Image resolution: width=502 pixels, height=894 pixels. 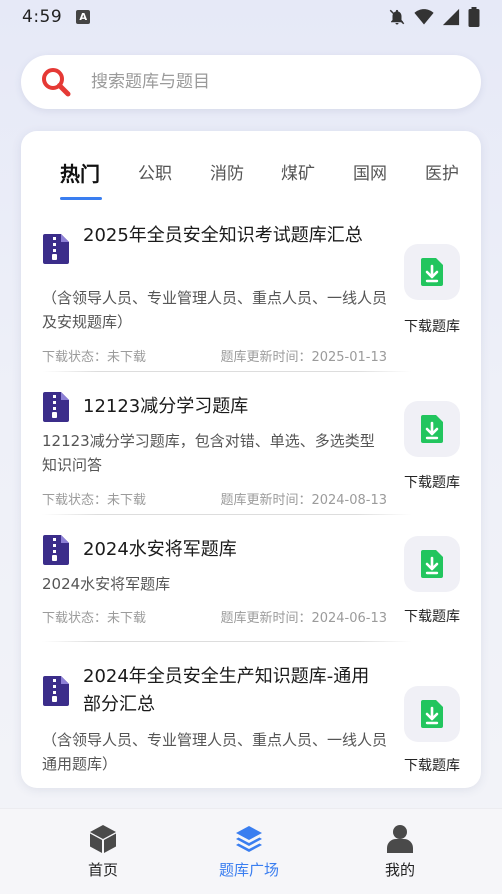 What do you see at coordinates (42, 17) in the screenshot?
I see `status-time: 4:59` at bounding box center [42, 17].